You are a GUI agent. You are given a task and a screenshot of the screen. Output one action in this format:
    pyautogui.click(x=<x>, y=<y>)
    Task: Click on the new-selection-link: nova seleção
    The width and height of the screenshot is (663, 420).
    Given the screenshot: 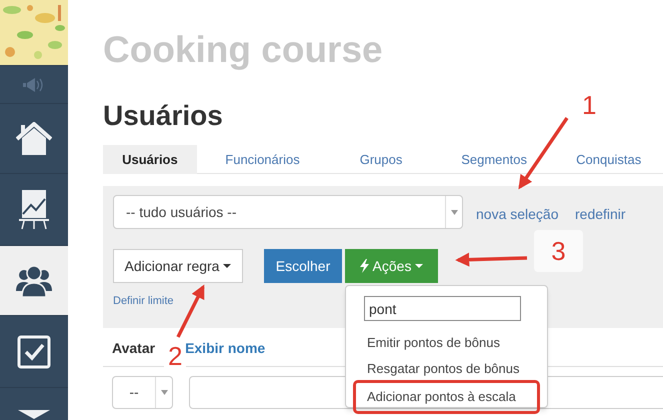 What is the action you would take?
    pyautogui.click(x=517, y=214)
    